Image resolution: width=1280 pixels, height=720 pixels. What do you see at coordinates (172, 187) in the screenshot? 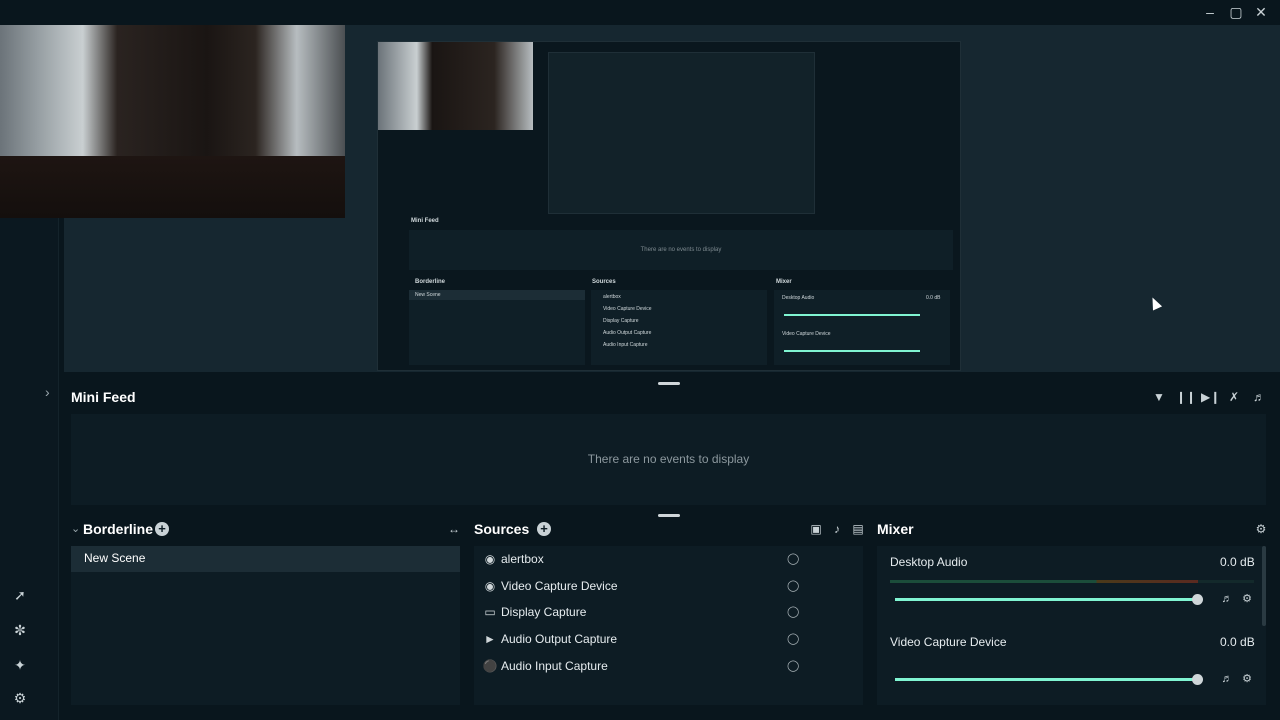
I see `webcam-floor` at bounding box center [172, 187].